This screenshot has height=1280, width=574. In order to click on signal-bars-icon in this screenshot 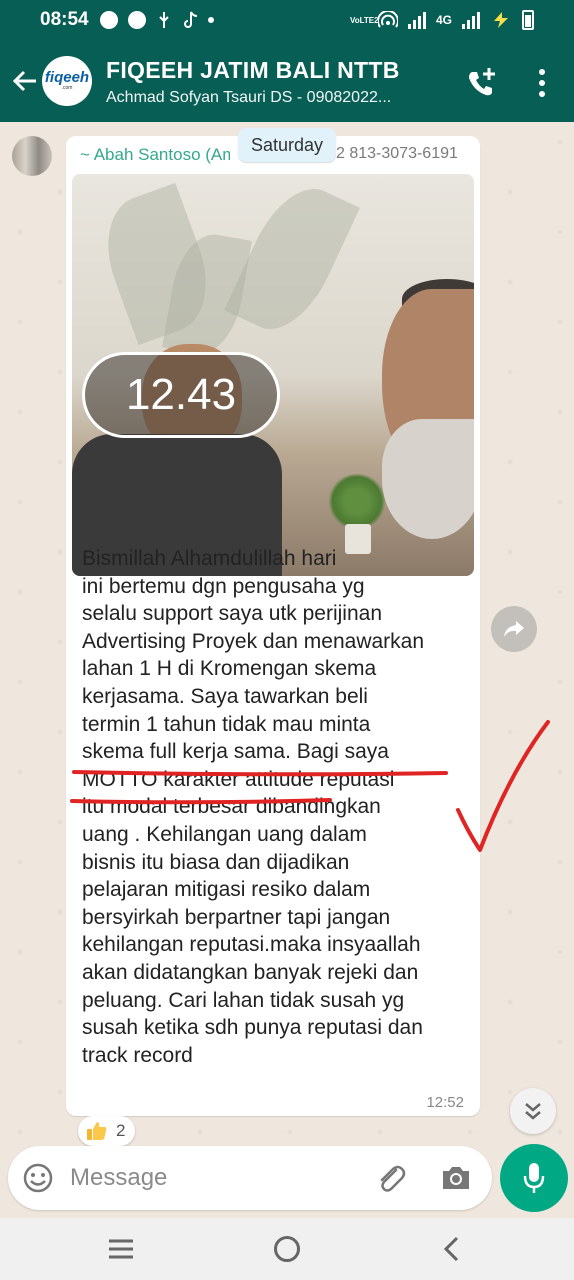, I will do `click(416, 20)`.